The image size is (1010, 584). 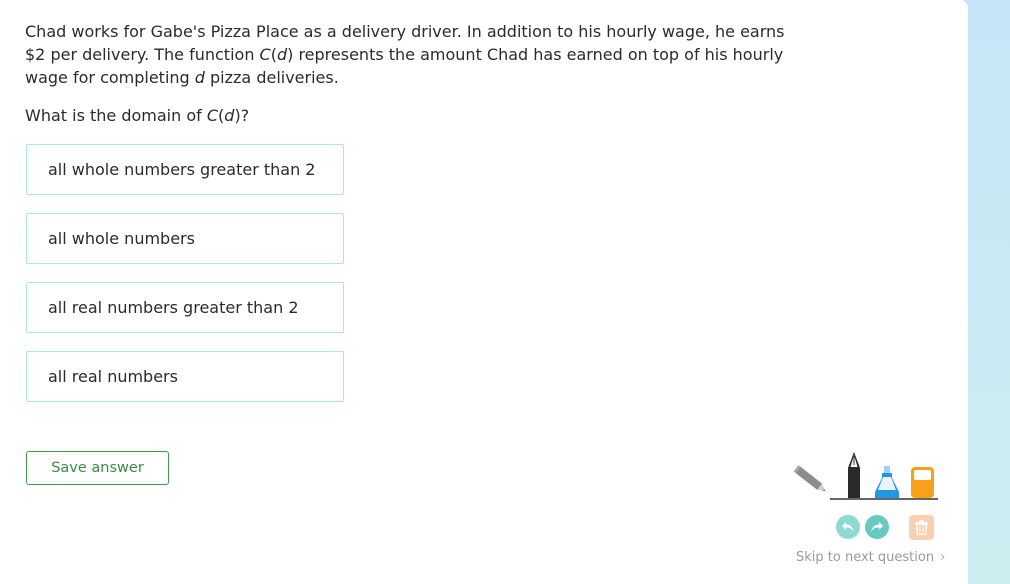 I want to click on save-answer-label: Save answer, so click(x=97, y=468).